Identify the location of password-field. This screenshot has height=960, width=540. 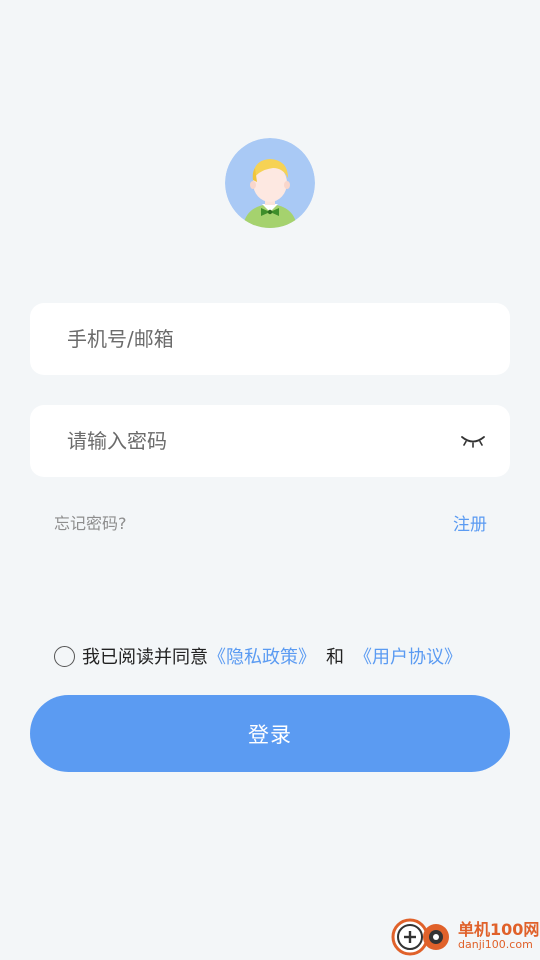
(270, 441).